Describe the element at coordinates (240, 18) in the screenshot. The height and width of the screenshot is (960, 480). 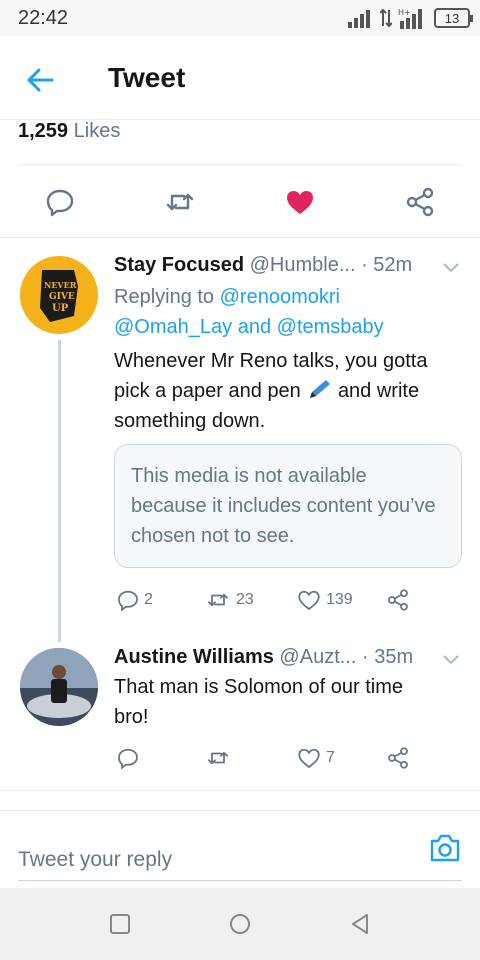
I see `status-bar: 22:42 H+ 13` at that location.